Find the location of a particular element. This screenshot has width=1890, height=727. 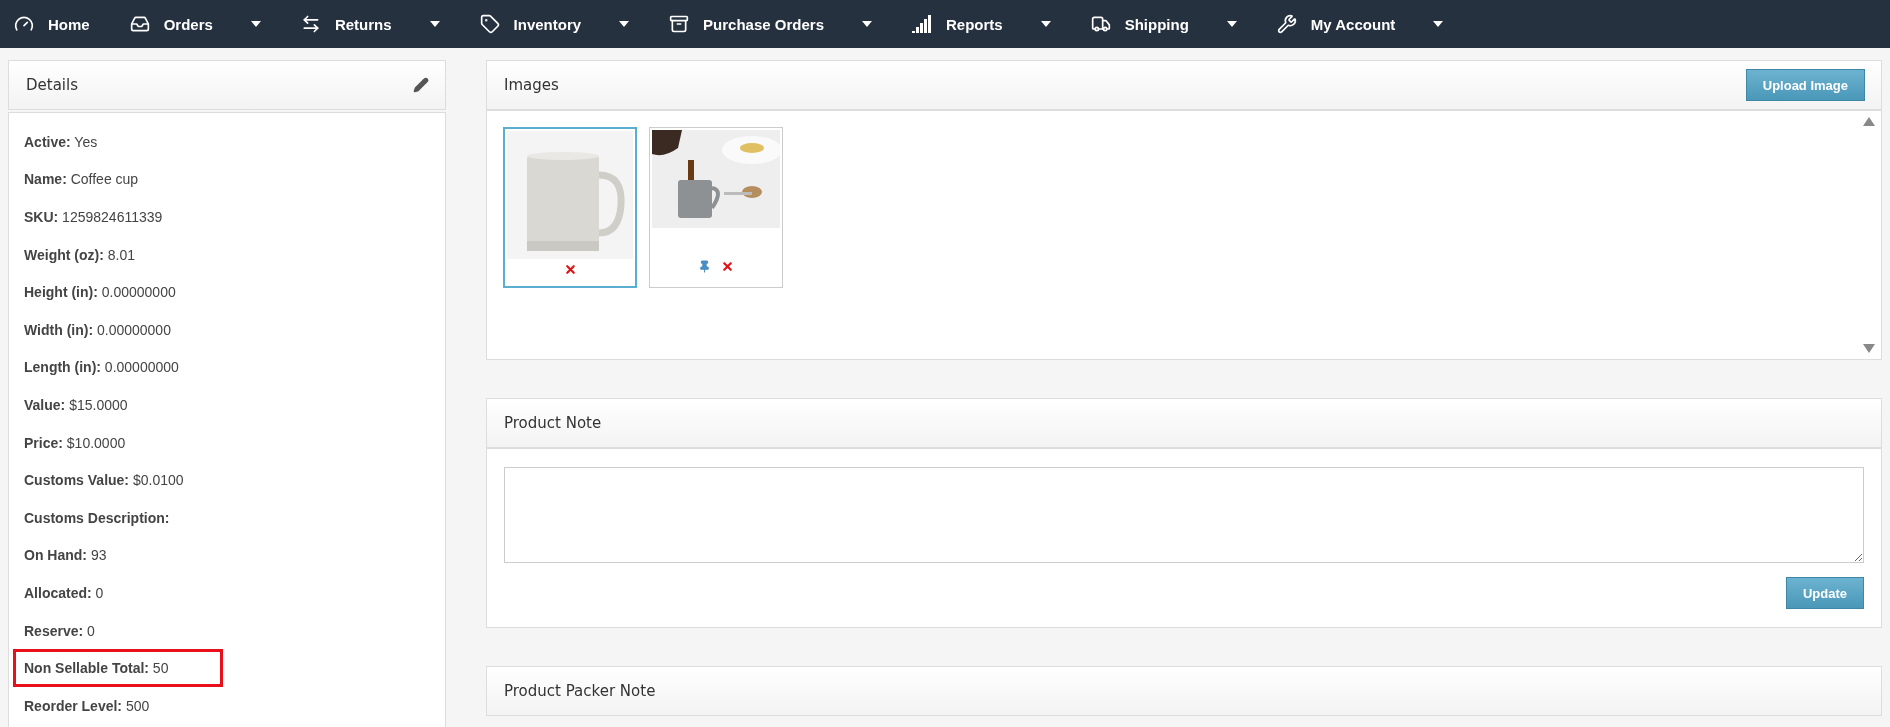

detail-field: Value: $15.0000 is located at coordinates (98, 404).